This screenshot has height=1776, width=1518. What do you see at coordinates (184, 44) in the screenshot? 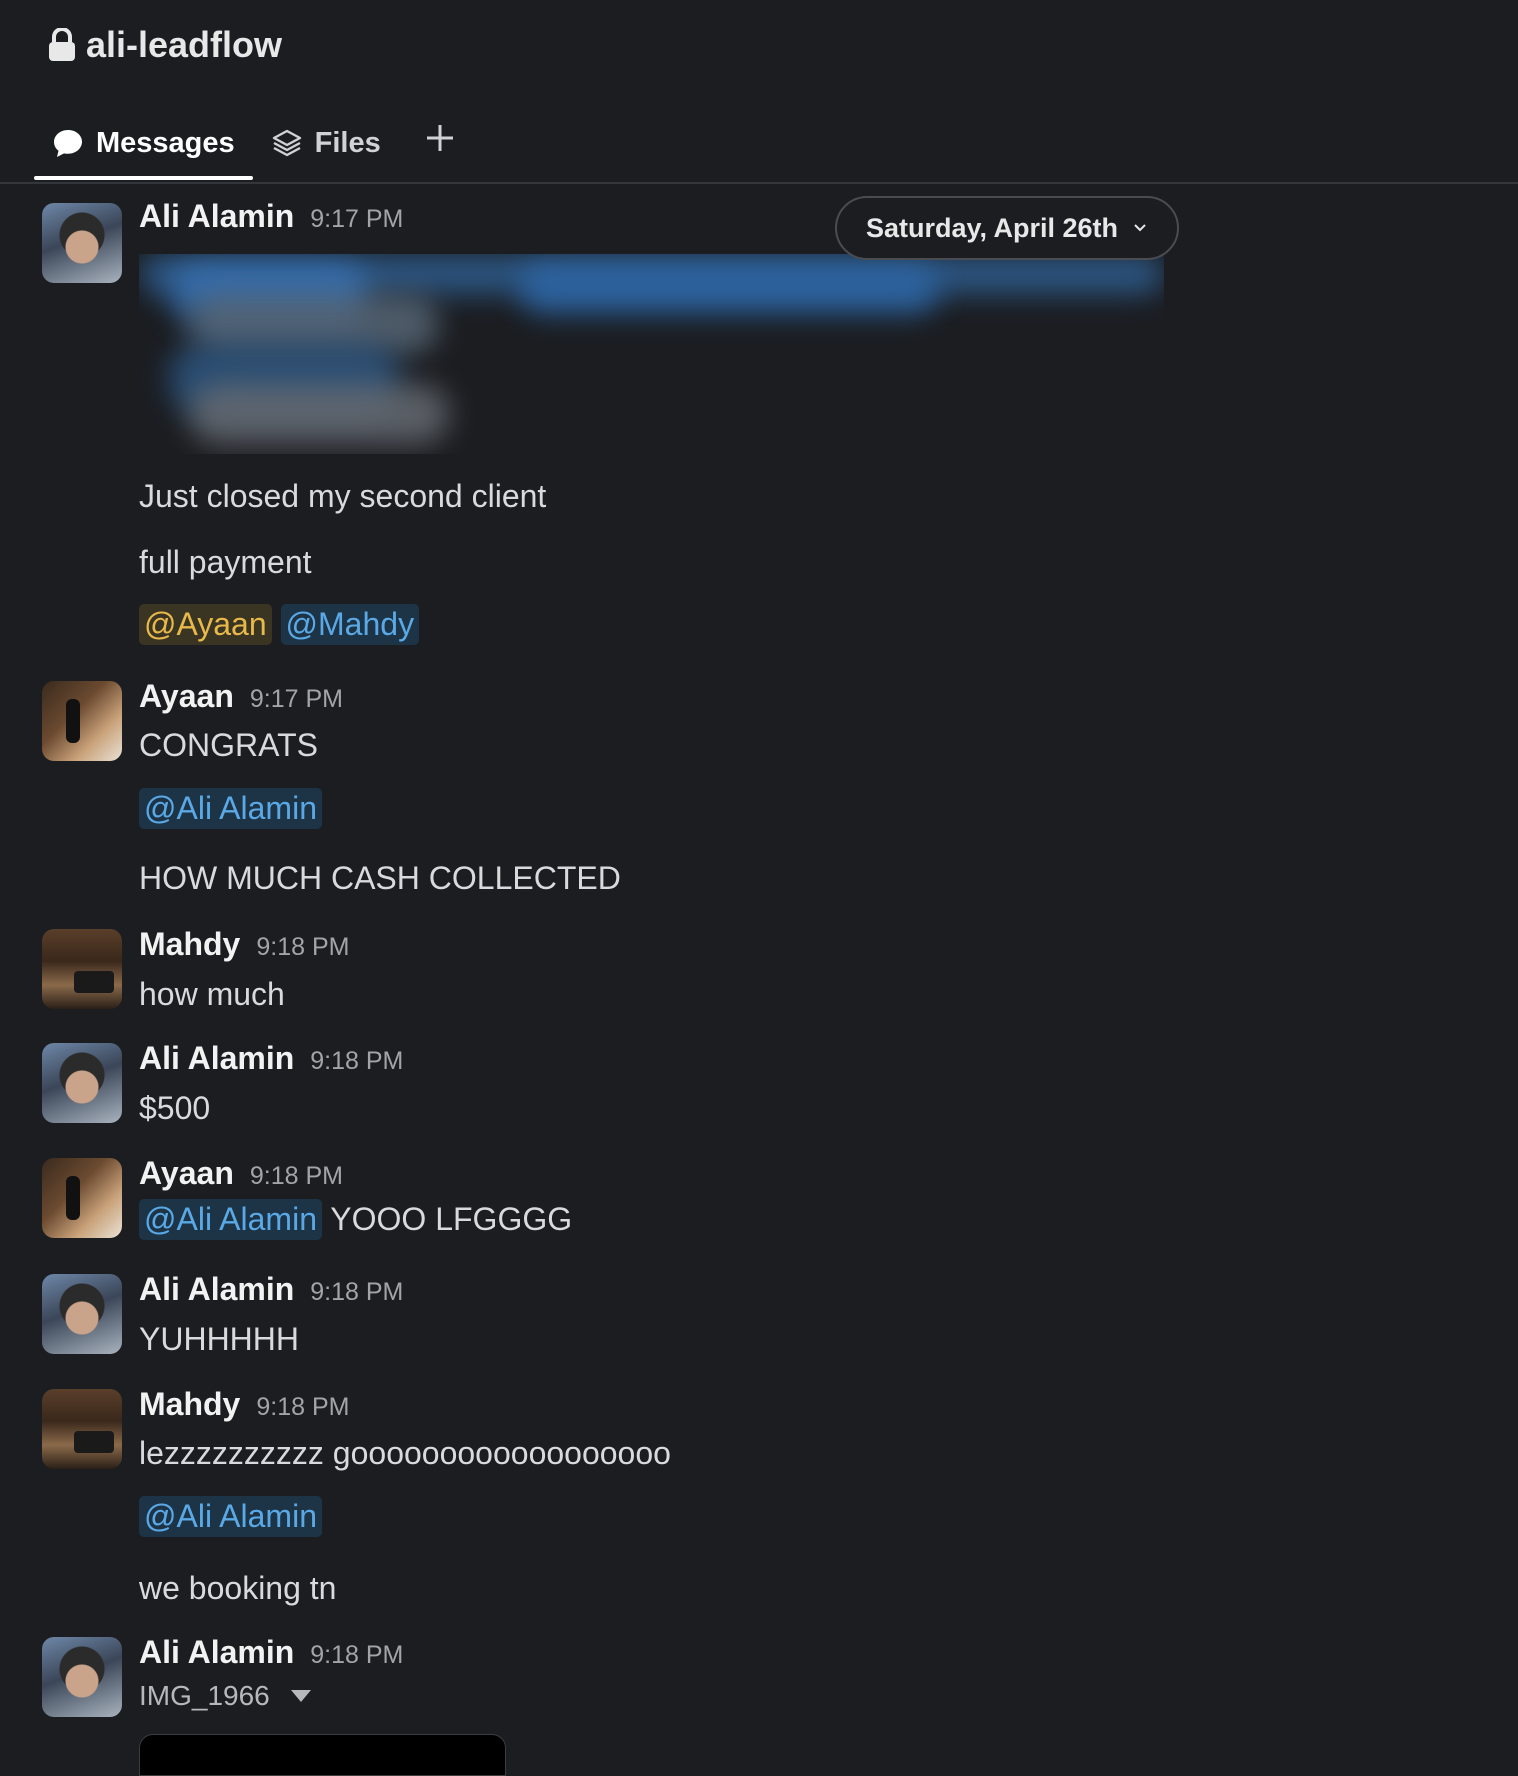
I see `channel-name: ali-leadflow` at bounding box center [184, 44].